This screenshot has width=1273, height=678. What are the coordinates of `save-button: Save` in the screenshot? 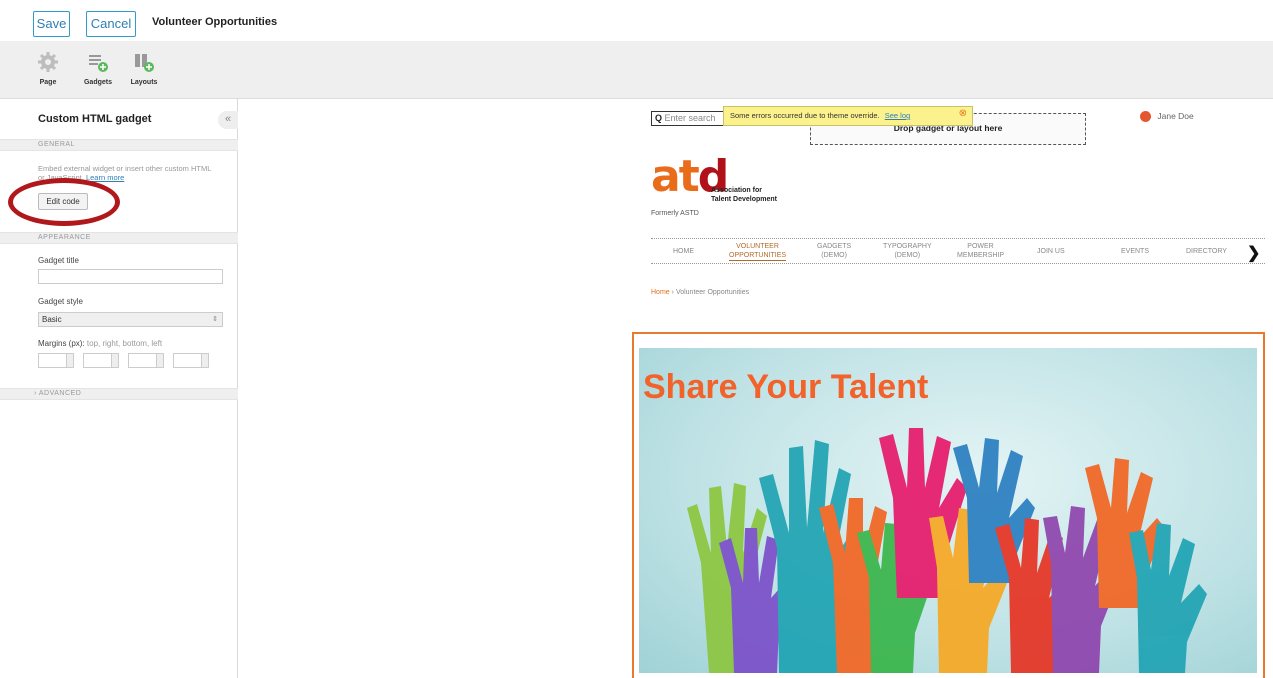 It's located at (51, 24).